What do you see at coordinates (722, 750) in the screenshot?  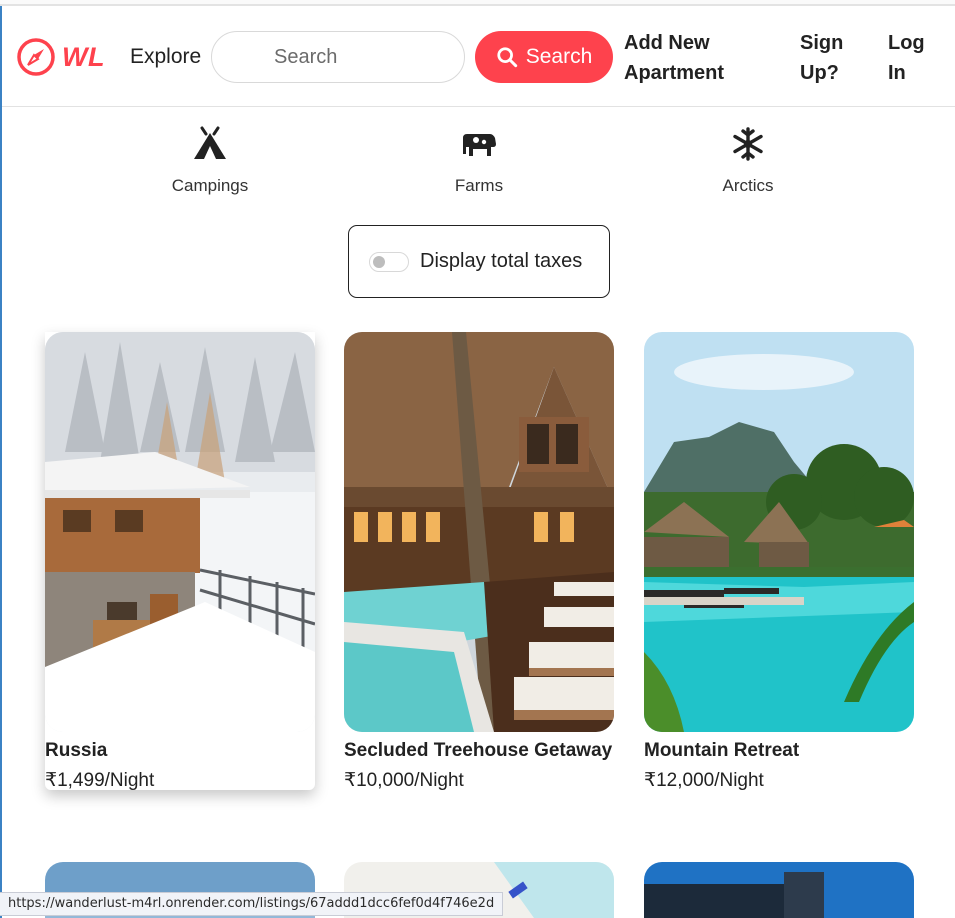 I see `listing-title: Mountain Retreat` at bounding box center [722, 750].